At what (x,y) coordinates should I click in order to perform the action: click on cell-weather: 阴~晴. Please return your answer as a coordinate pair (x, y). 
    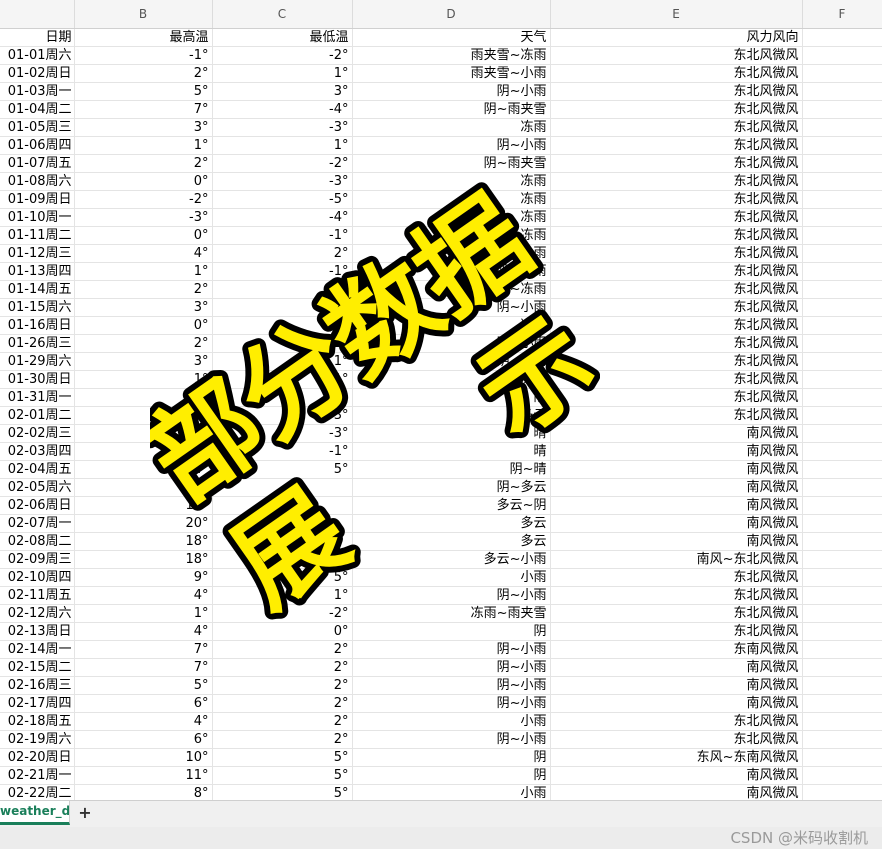
    Looking at the image, I should click on (451, 469).